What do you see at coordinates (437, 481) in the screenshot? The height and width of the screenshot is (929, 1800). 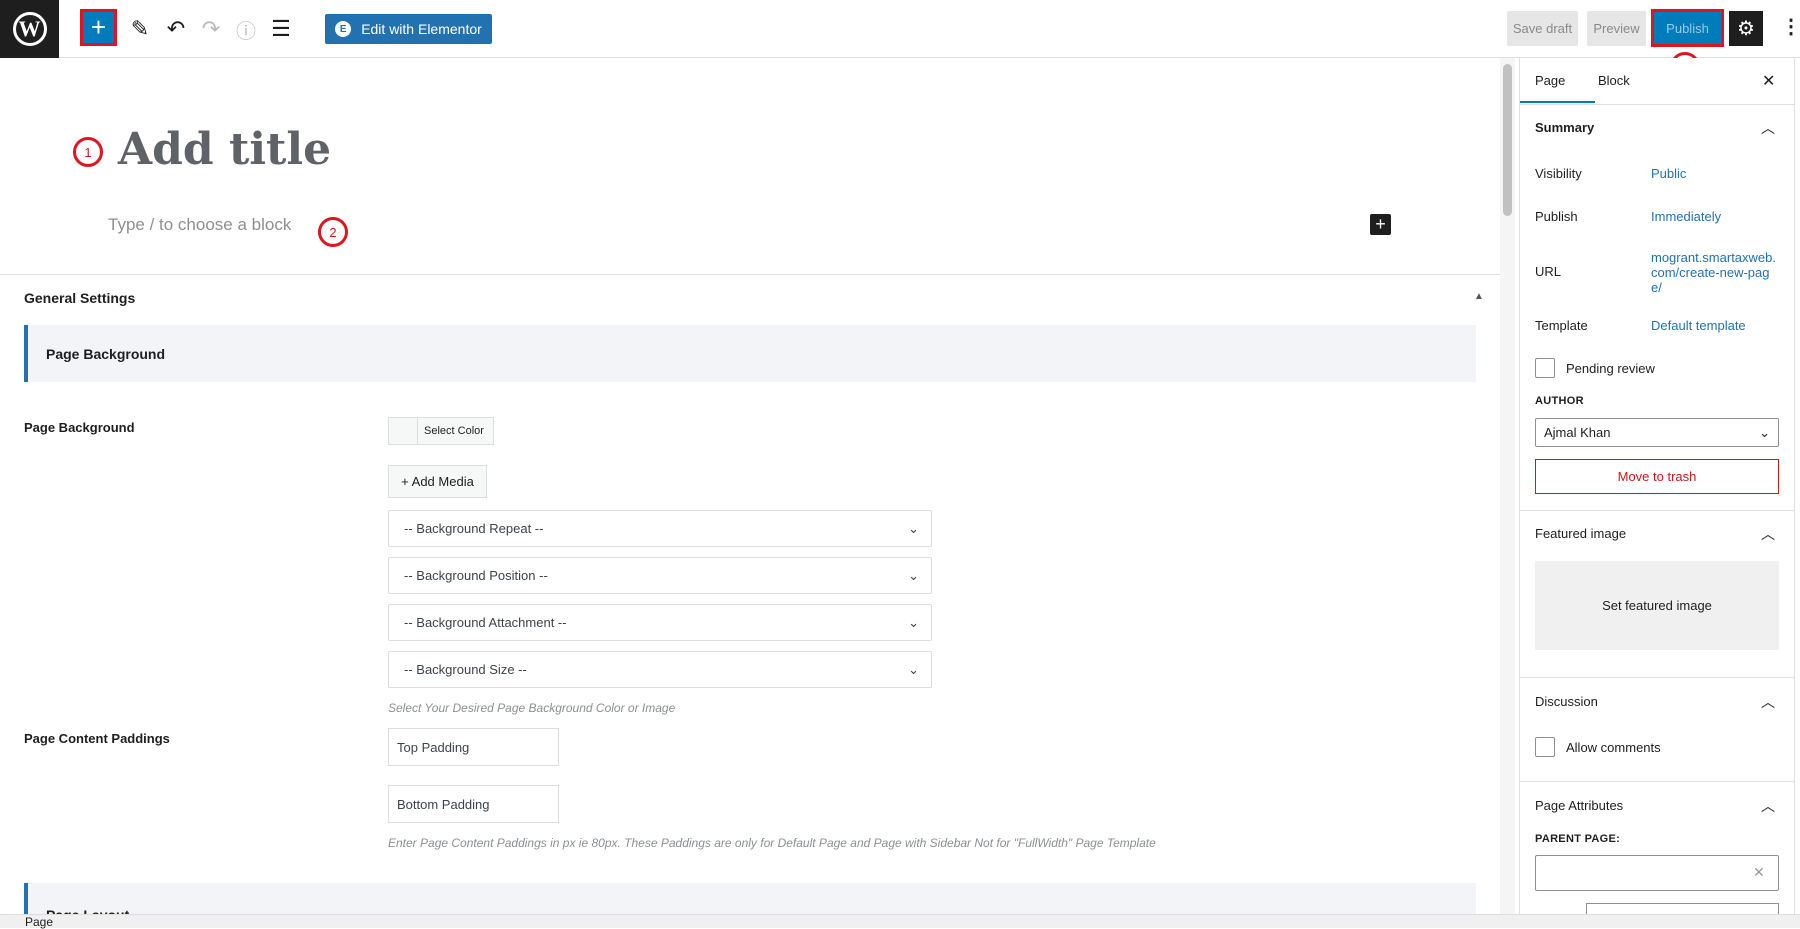 I see `add-media-button: + Add Media` at bounding box center [437, 481].